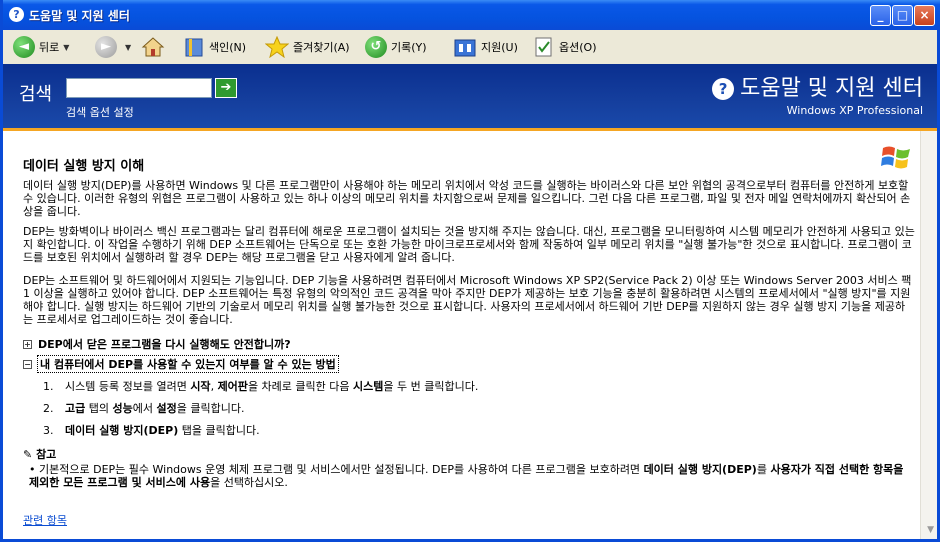  Describe the element at coordinates (28, 454) in the screenshot. I see `note-pencil-icon: ✎` at that location.